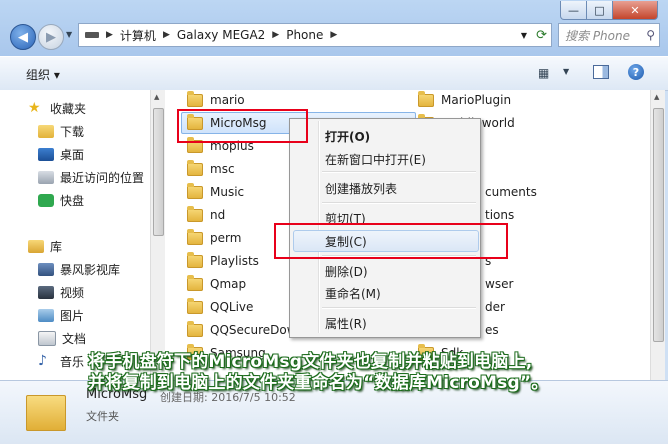  I want to click on view-dropdown: ▼, so click(566, 71).